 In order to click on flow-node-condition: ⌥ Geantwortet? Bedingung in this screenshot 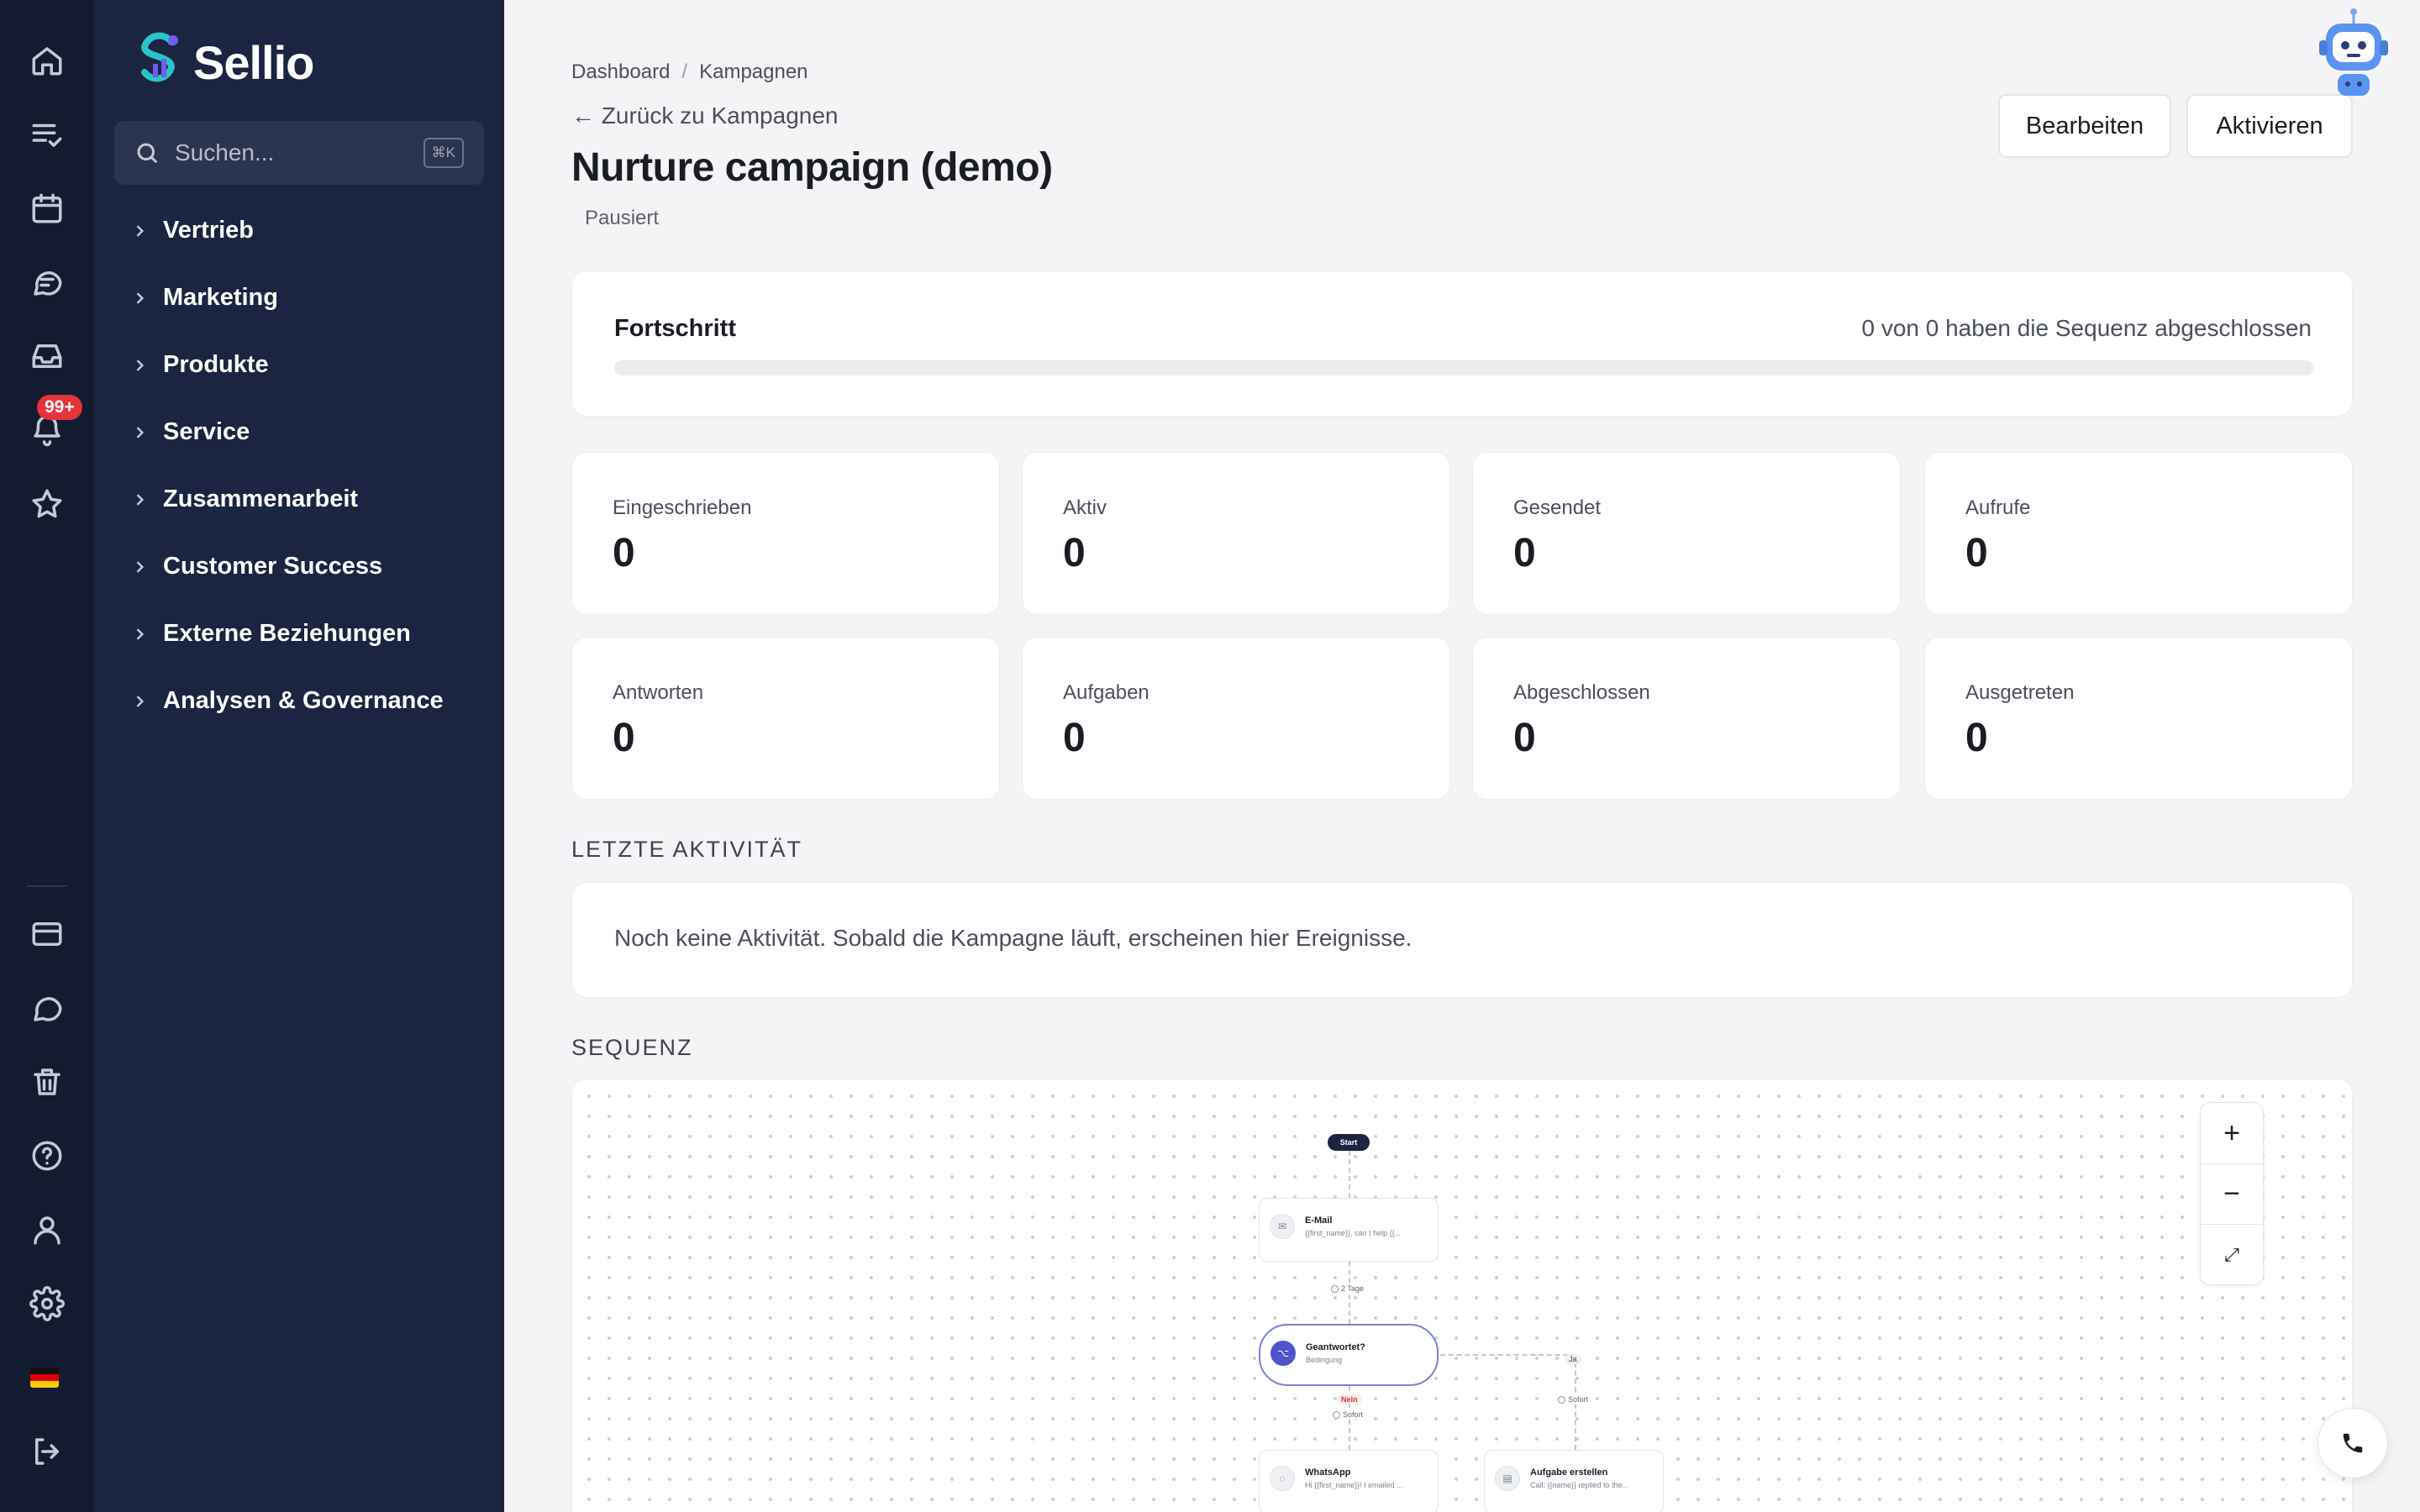, I will do `click(1349, 1355)`.